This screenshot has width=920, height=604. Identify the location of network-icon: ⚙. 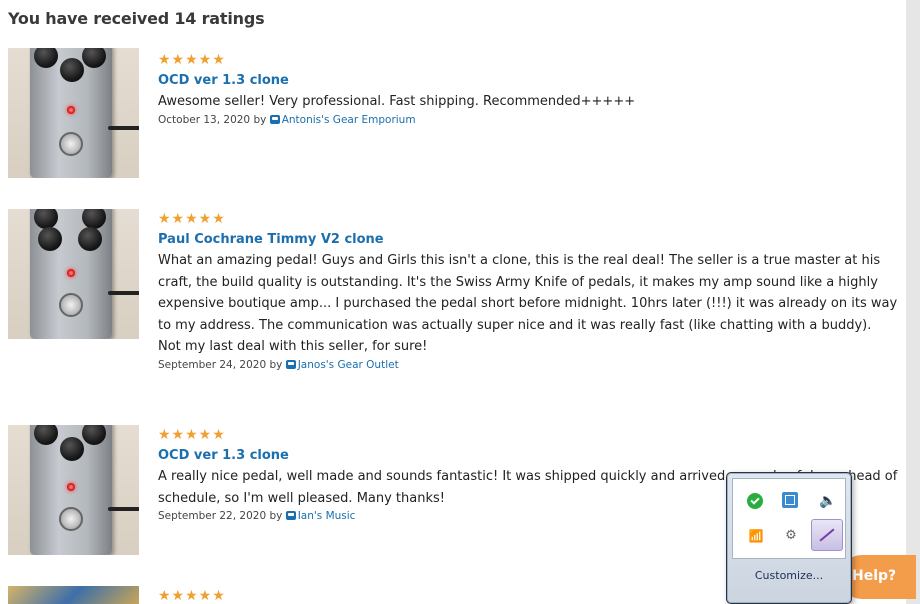
(791, 535).